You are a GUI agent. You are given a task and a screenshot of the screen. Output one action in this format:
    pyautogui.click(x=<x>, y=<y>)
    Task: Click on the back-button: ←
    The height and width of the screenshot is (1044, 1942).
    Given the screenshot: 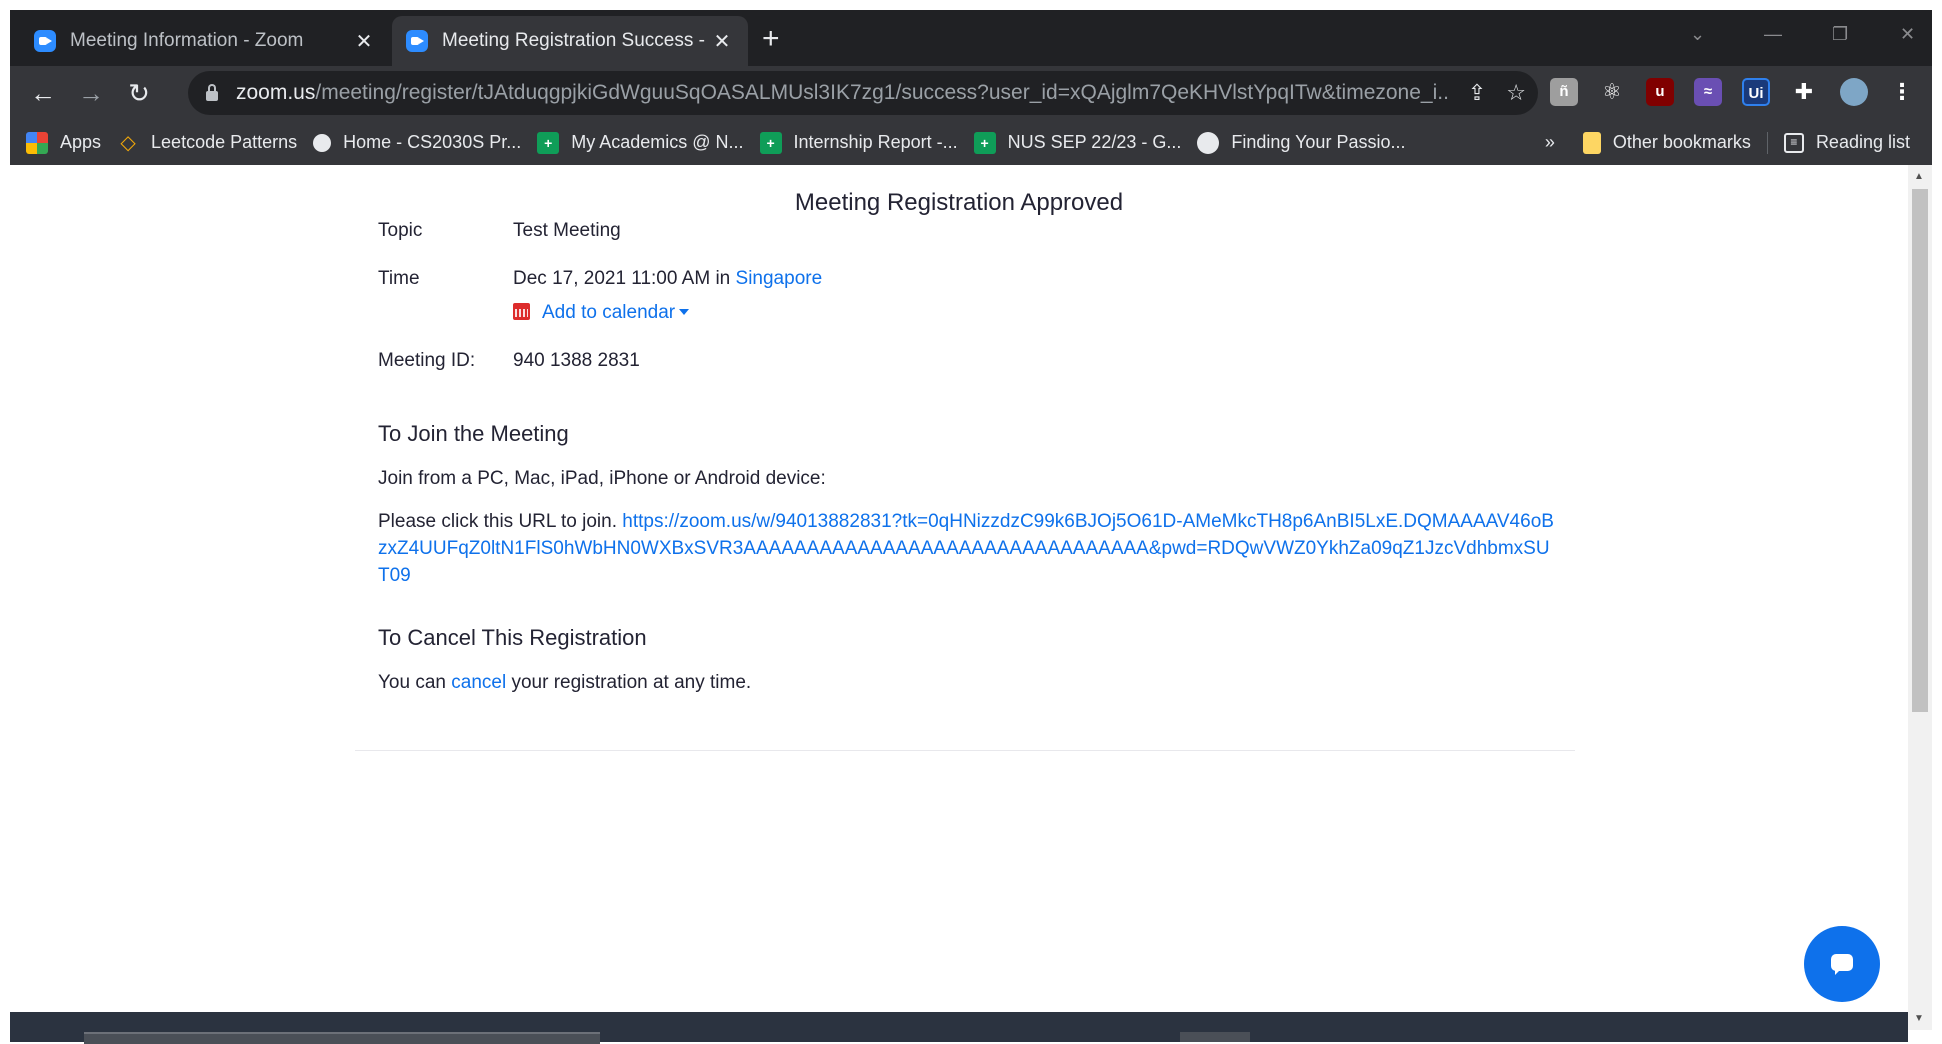 What is the action you would take?
    pyautogui.click(x=43, y=93)
    